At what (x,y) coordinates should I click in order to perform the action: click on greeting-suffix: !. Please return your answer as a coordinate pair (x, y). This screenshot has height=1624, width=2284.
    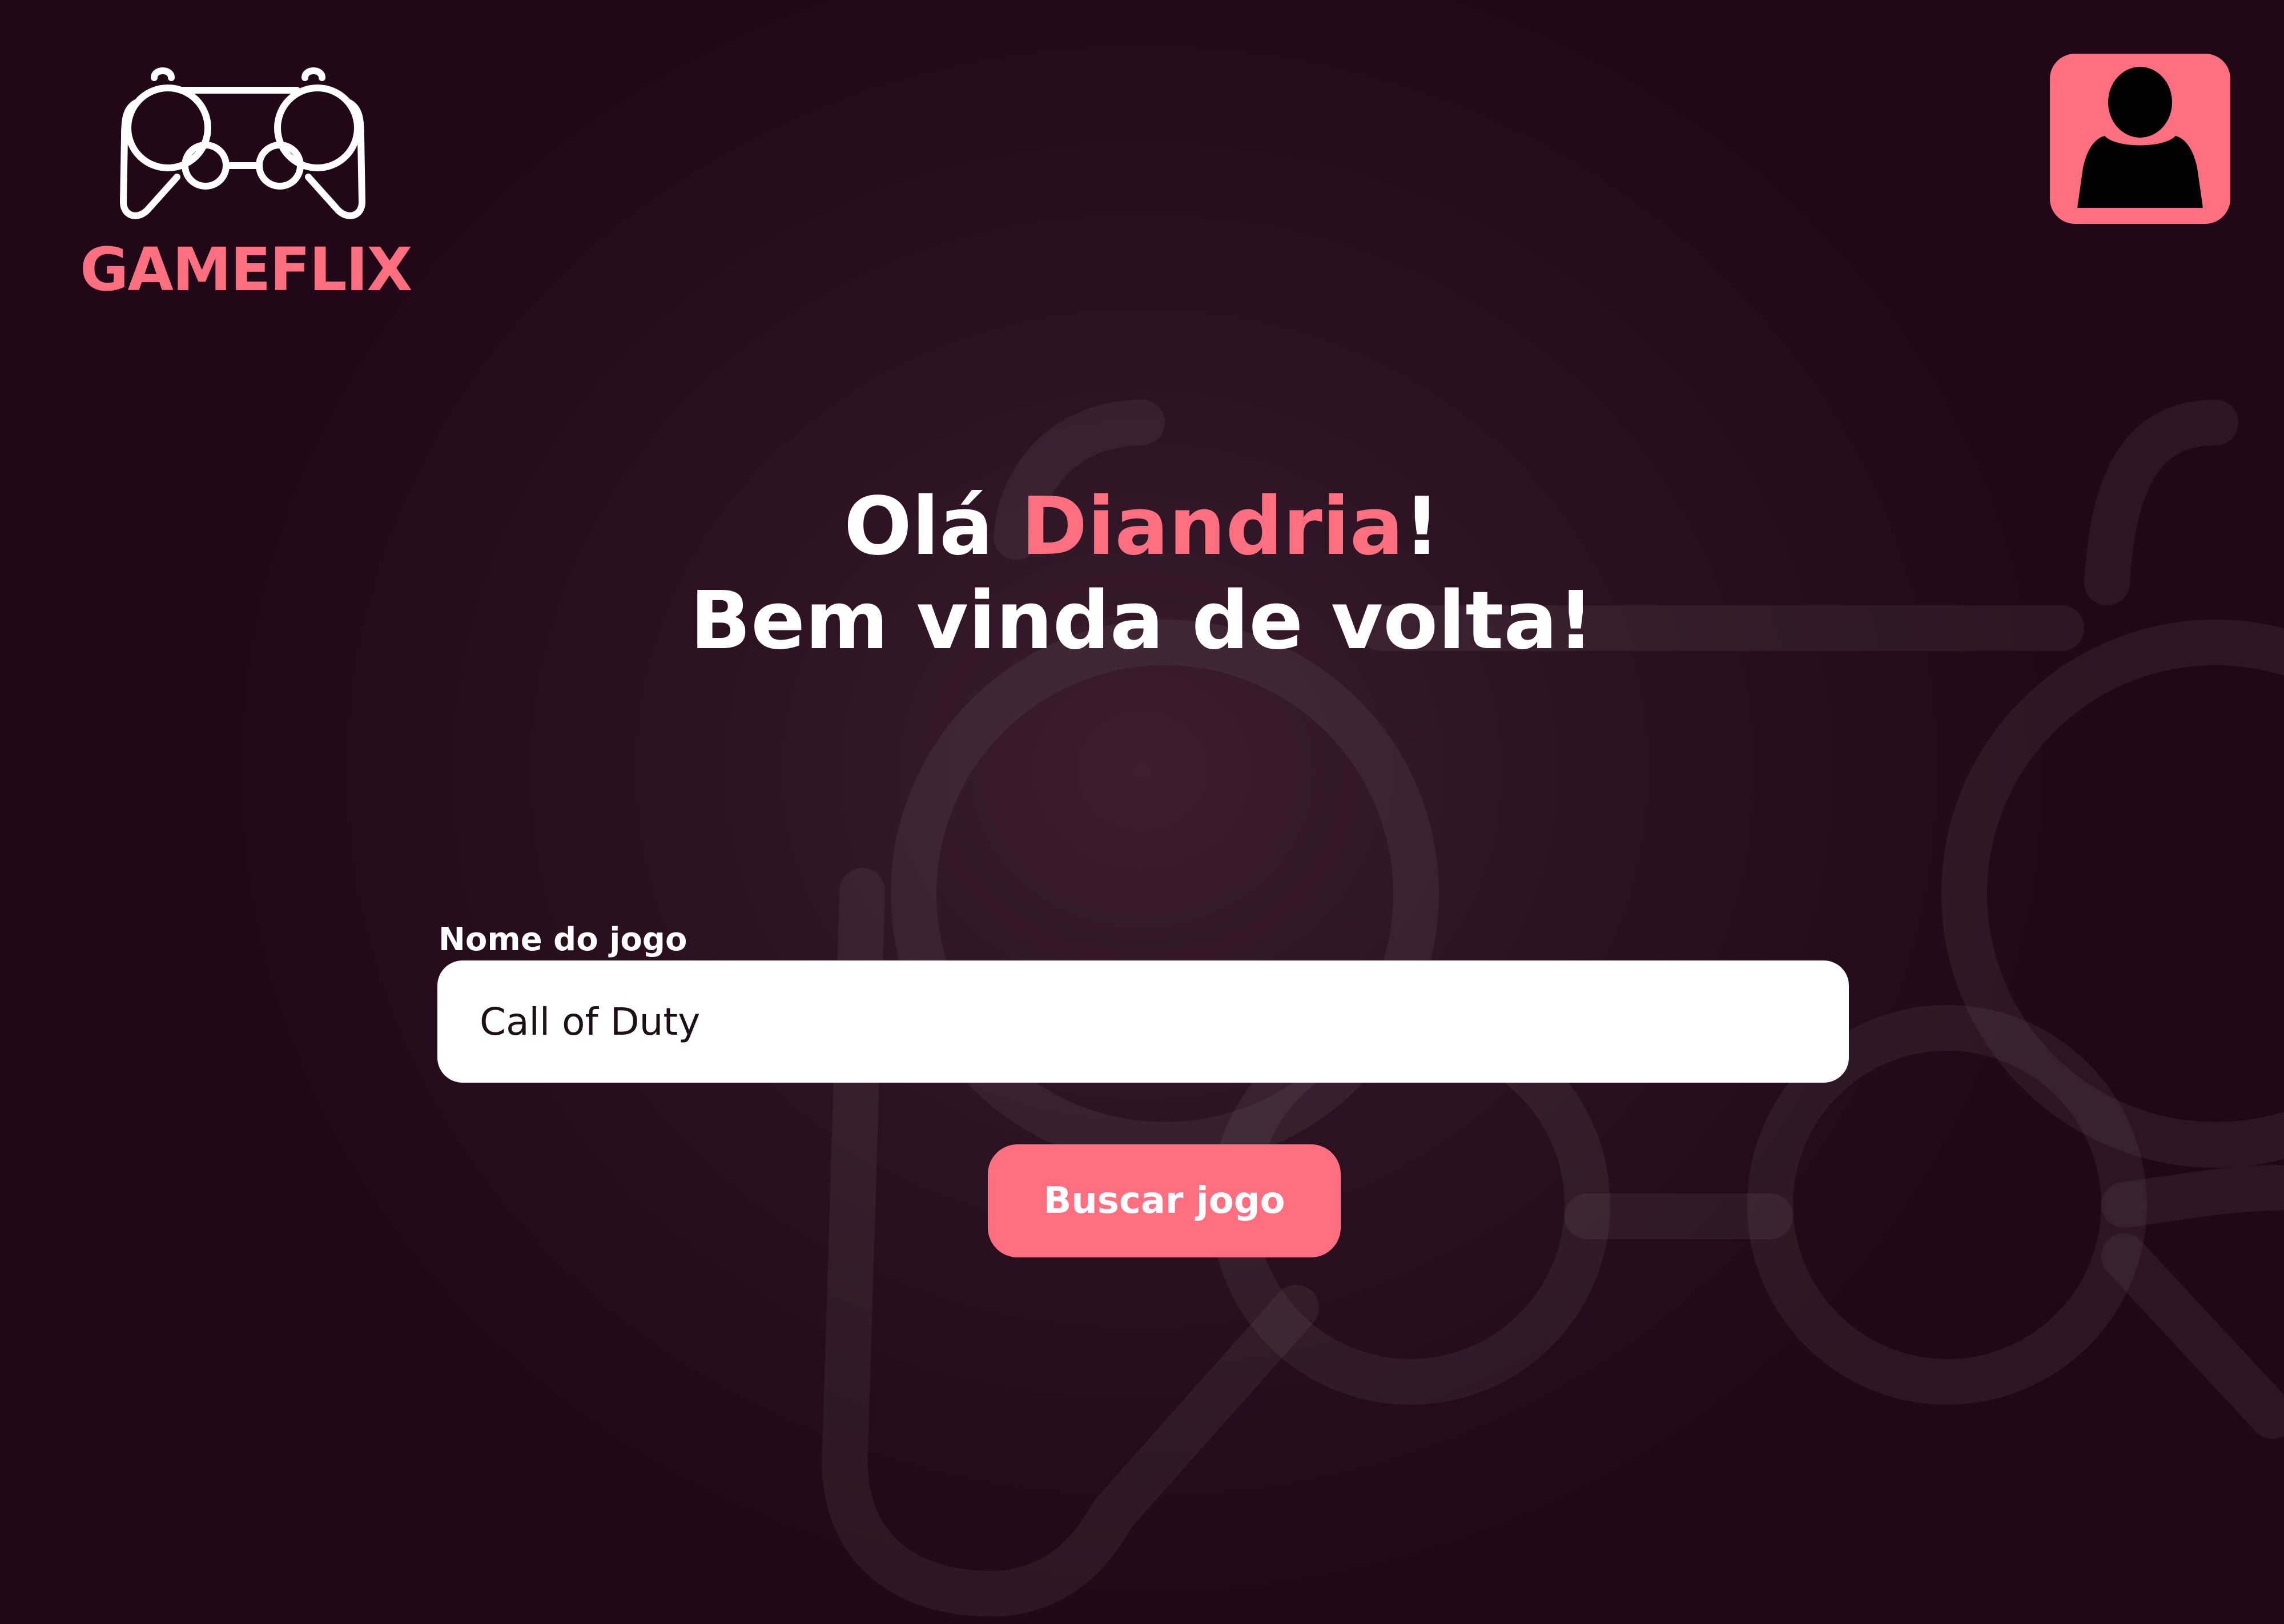
    Looking at the image, I should click on (1422, 526).